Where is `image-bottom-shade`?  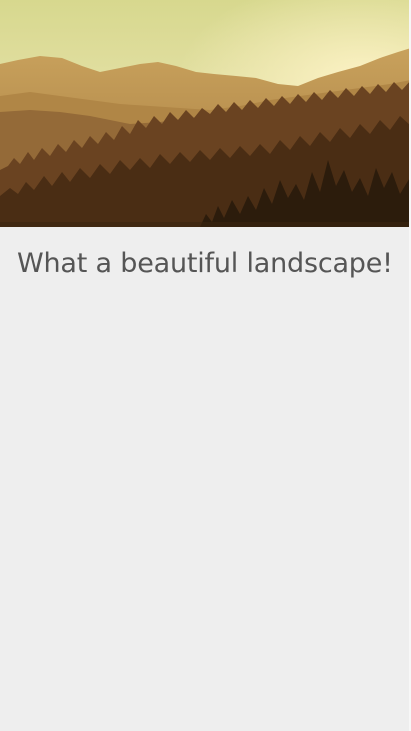 image-bottom-shade is located at coordinates (205, 224).